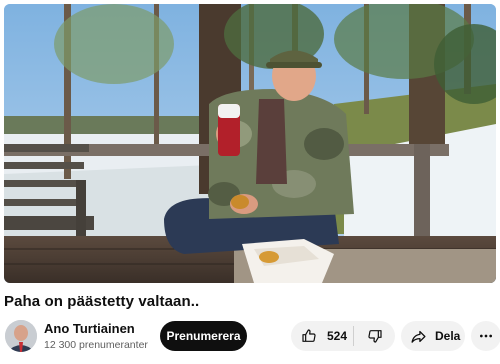 This screenshot has height=364, width=500. I want to click on more-actions-button, so click(485, 336).